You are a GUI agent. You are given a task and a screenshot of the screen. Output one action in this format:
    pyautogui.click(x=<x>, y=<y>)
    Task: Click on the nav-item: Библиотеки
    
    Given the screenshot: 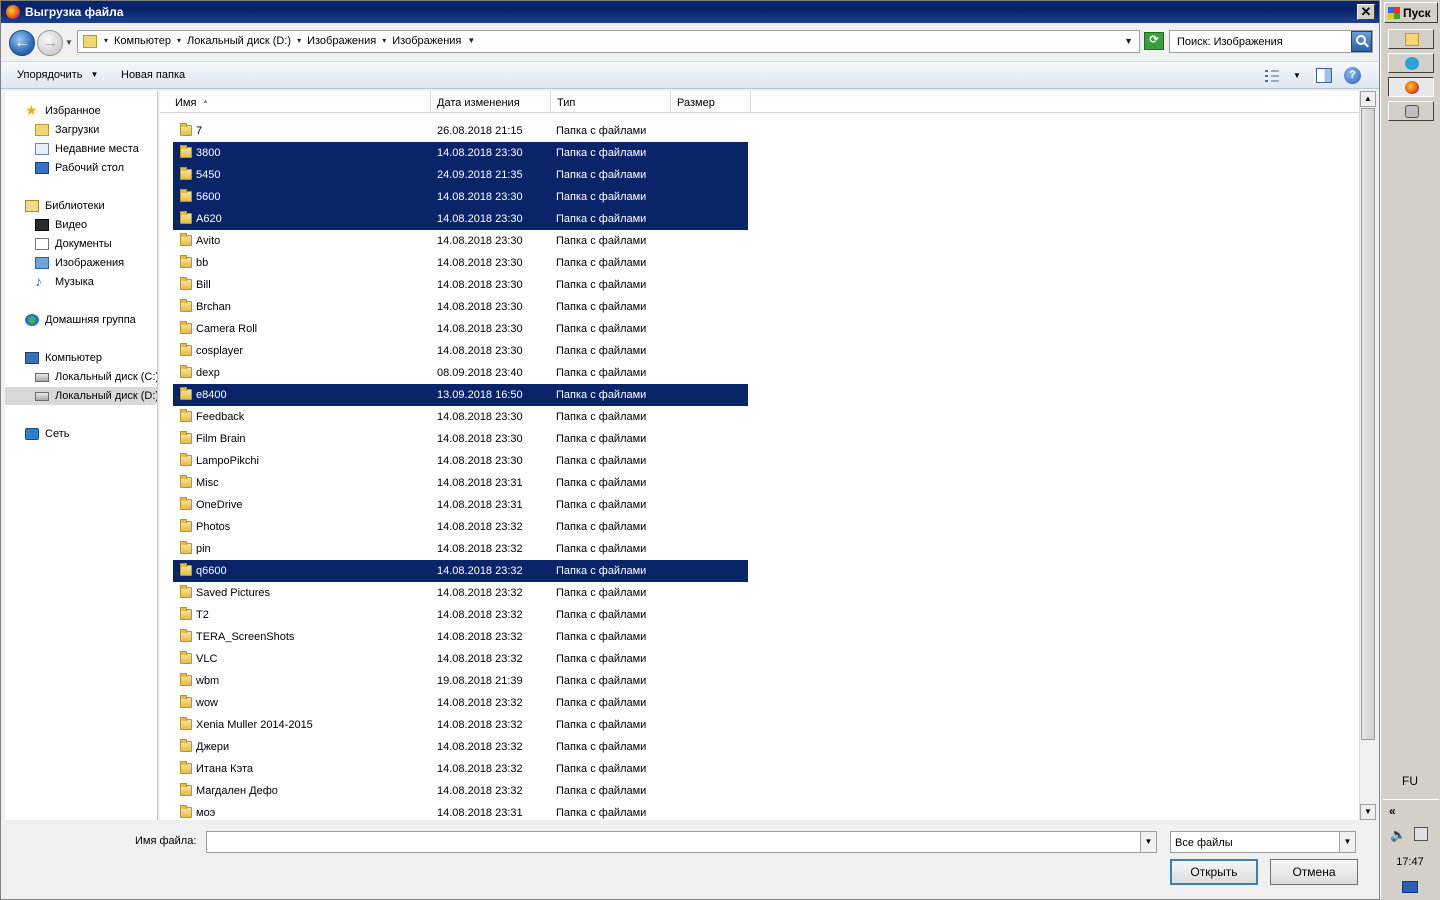 What is the action you would take?
    pyautogui.click(x=81, y=206)
    